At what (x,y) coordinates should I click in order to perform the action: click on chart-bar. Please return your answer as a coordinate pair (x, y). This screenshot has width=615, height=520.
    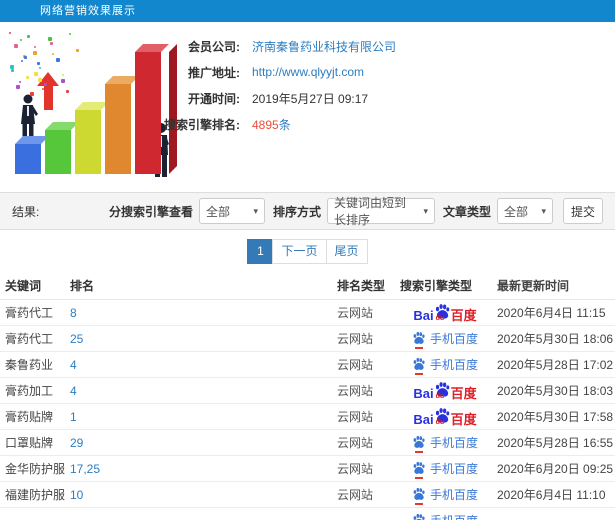
    Looking at the image, I should click on (66, 148).